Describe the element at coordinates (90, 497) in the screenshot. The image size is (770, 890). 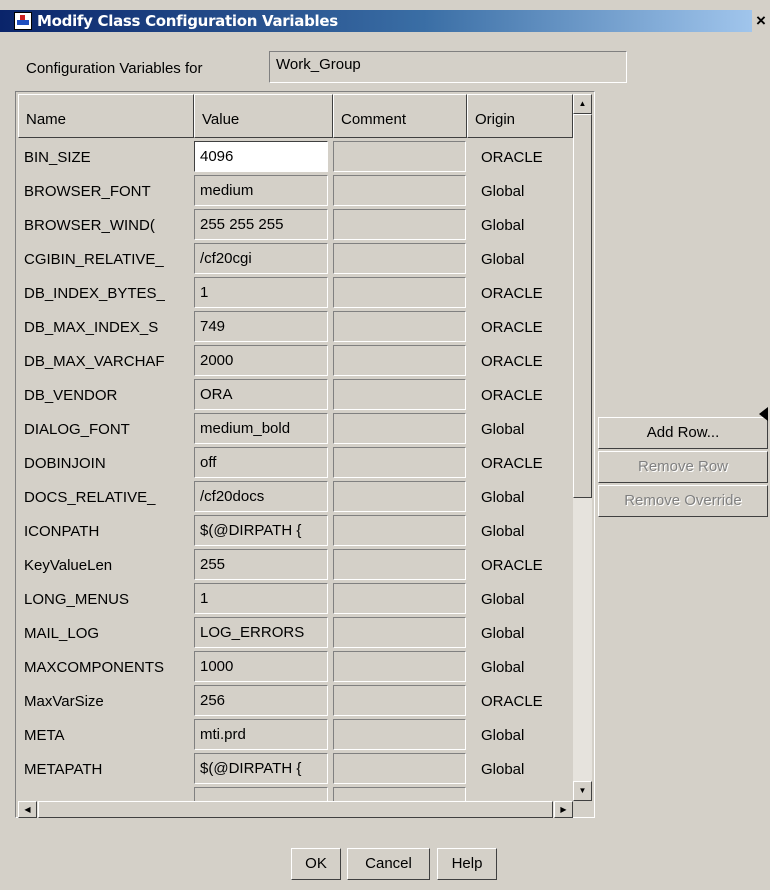
I see `cell-name: DOCS_RELATIVE_` at that location.